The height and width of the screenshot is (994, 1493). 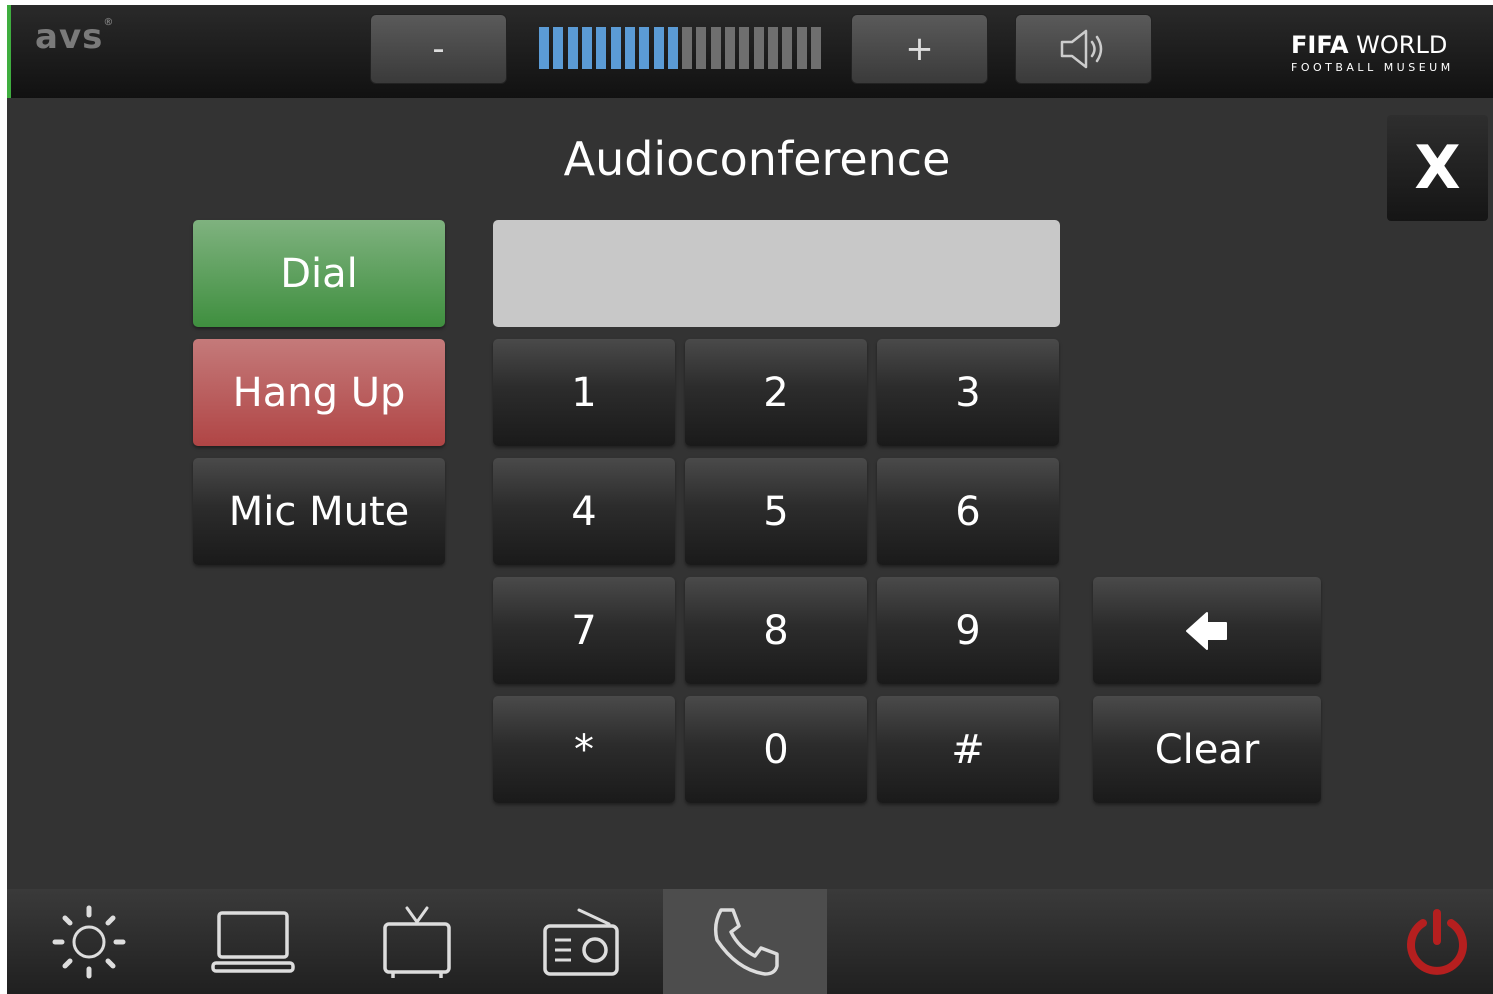 What do you see at coordinates (75, 37) in the screenshot?
I see `avs-logo: avs®` at bounding box center [75, 37].